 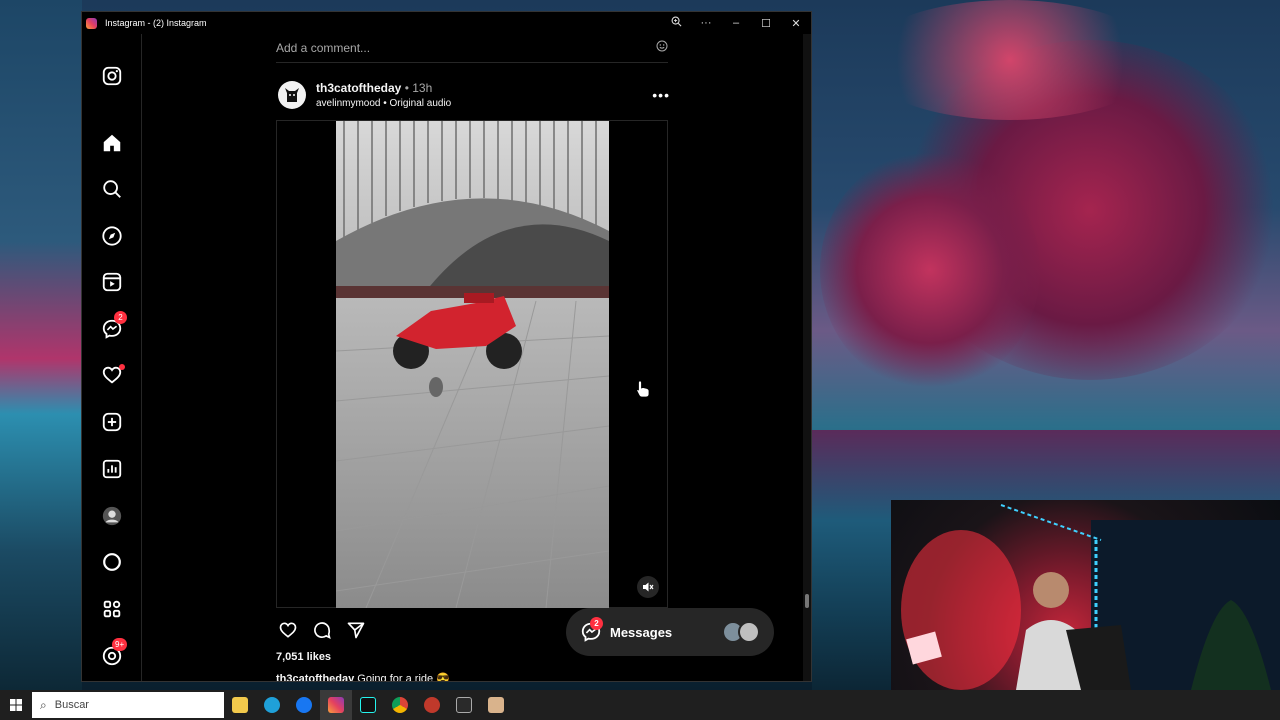 What do you see at coordinates (112, 143) in the screenshot?
I see `home-icon` at bounding box center [112, 143].